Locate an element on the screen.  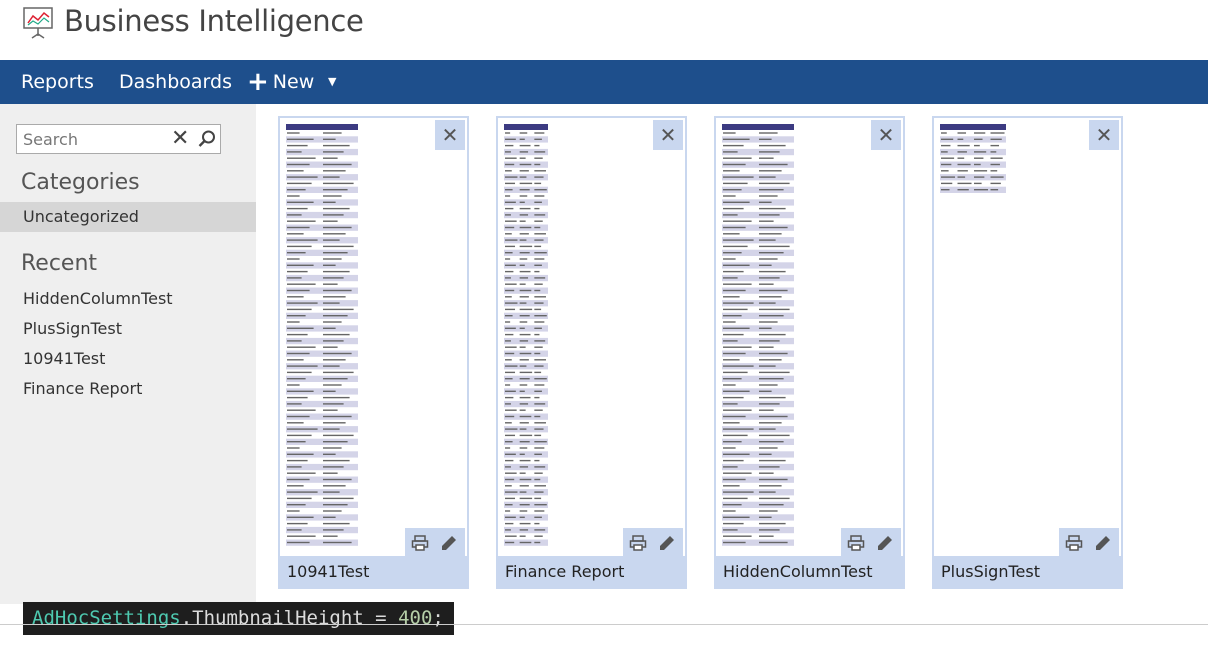
divider is located at coordinates (604, 624).